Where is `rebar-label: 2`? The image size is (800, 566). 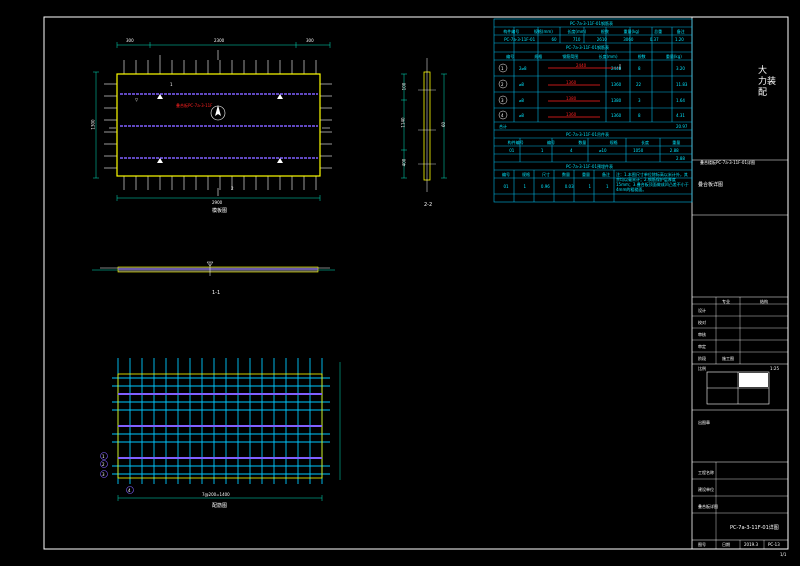
rebar-label: 2 is located at coordinates (103, 464).